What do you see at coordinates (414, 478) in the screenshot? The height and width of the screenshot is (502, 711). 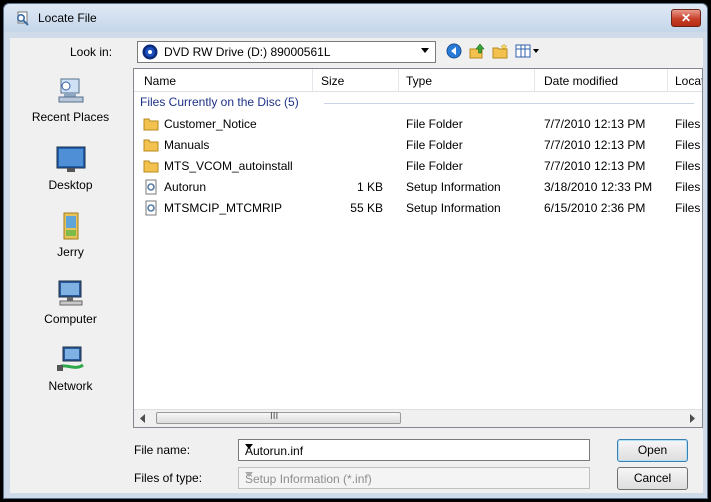 I see `file-type-dropdown: Setup Information (*.inf)` at bounding box center [414, 478].